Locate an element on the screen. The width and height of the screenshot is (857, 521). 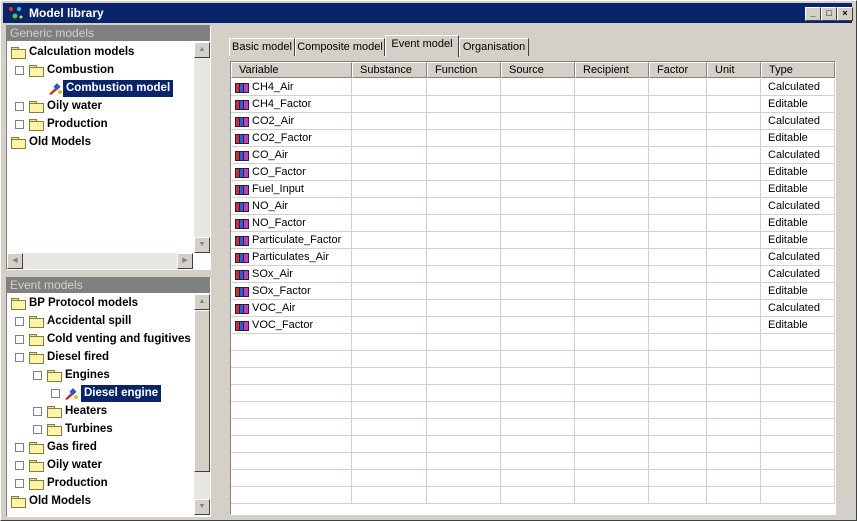
tree-node: Combustion model is located at coordinates (100, 88).